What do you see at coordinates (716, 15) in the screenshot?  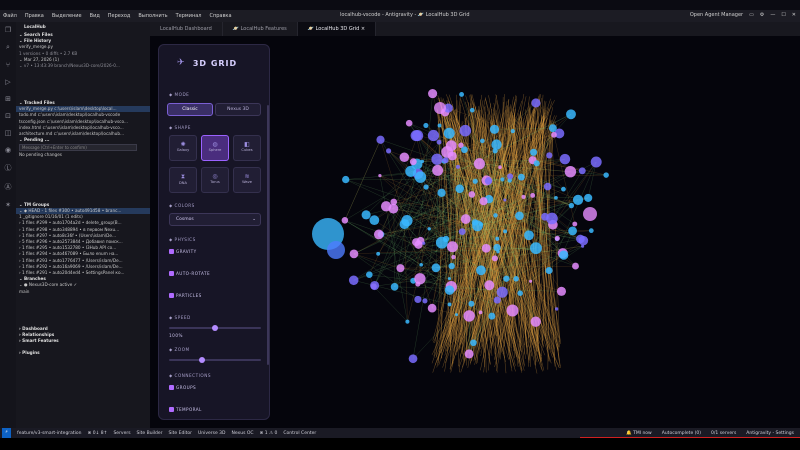 I see `open-agent-manager-button: Open Agent Manager` at bounding box center [716, 15].